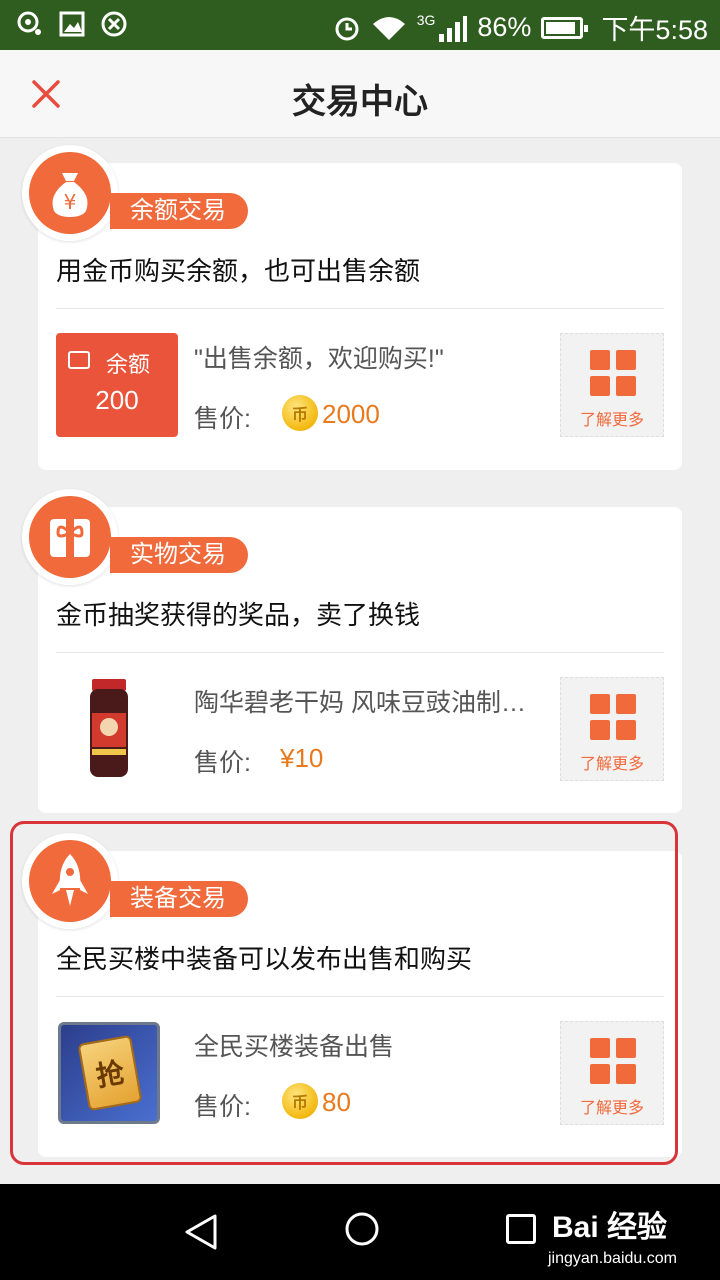  What do you see at coordinates (504, 27) in the screenshot?
I see `battery-percent: 86%` at bounding box center [504, 27].